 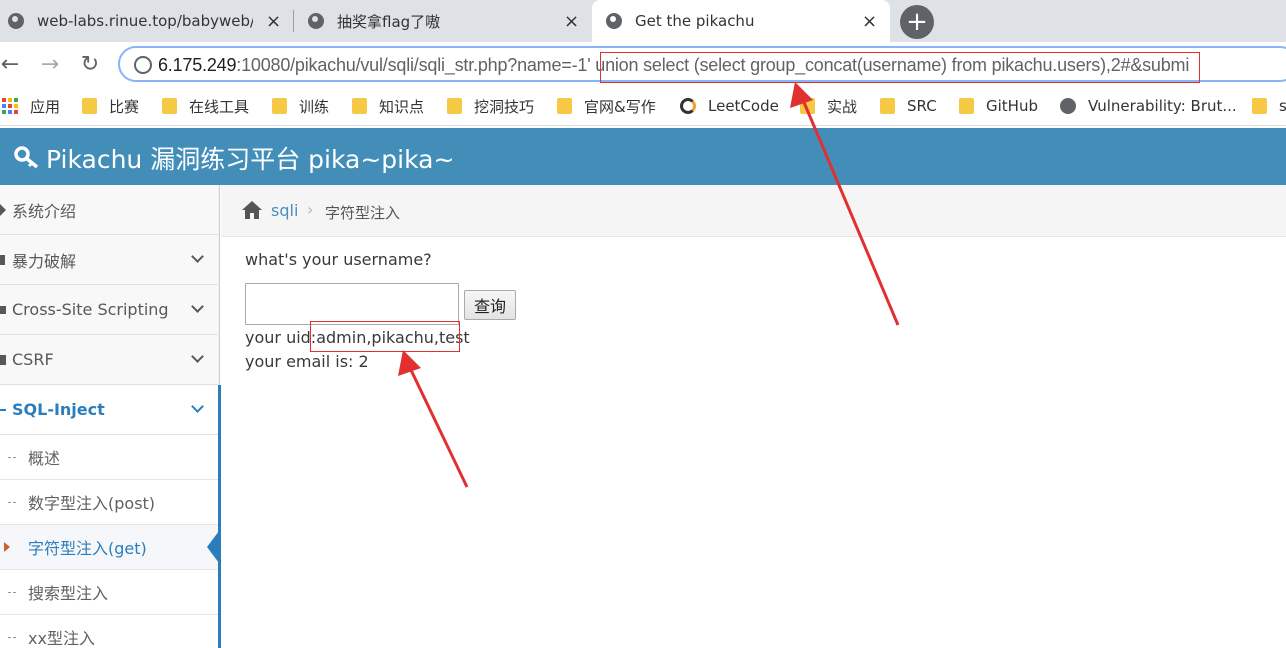 What do you see at coordinates (3, 359) in the screenshot?
I see `refresh-icon` at bounding box center [3, 359].